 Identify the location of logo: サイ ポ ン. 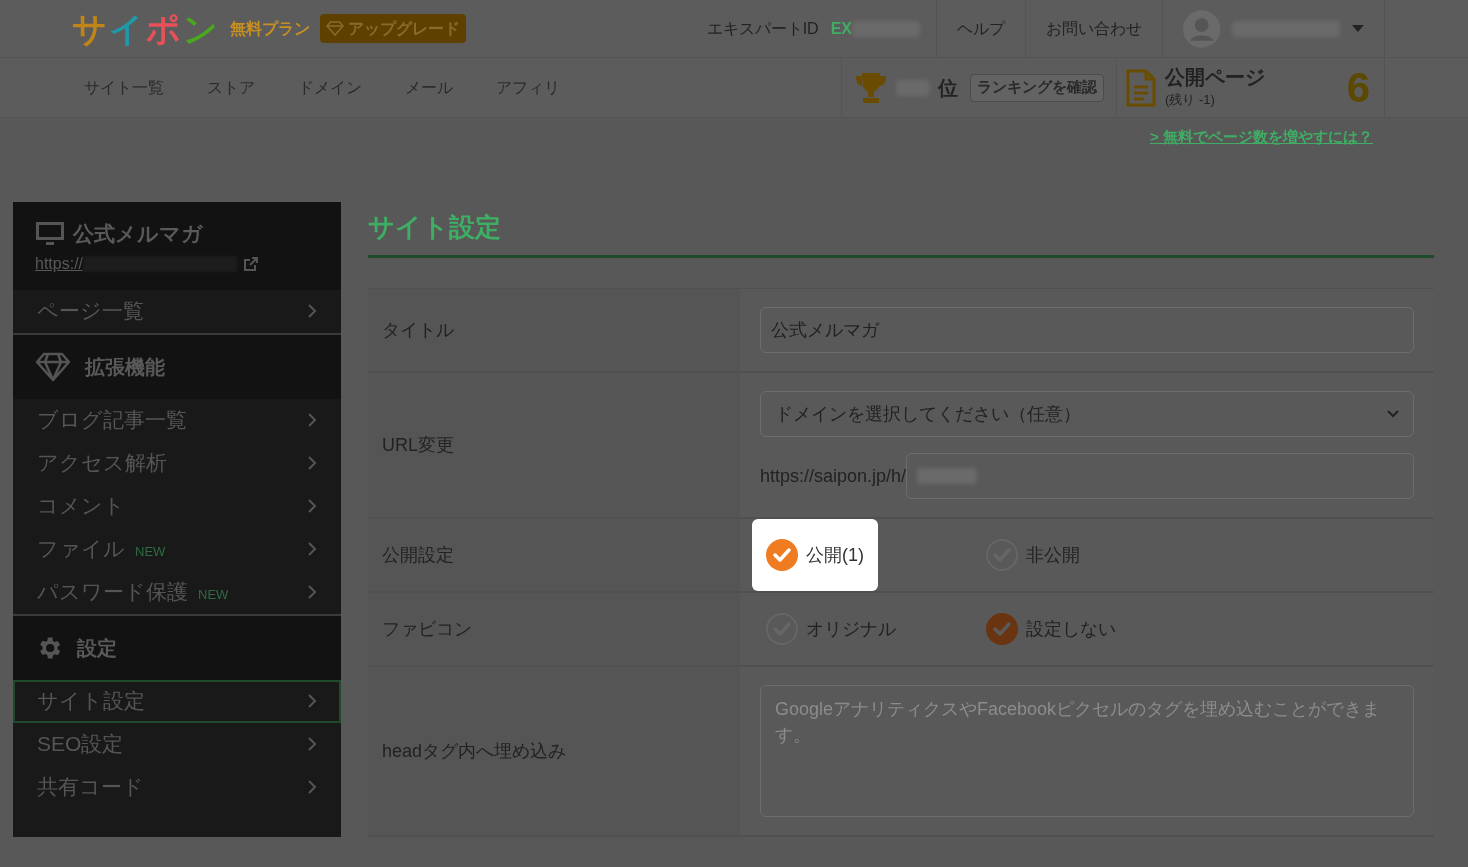
(146, 28).